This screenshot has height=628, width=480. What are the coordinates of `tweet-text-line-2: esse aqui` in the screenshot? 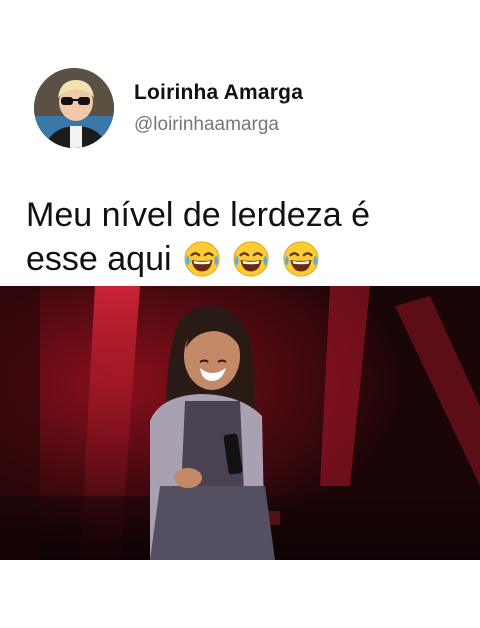 It's located at (246, 259).